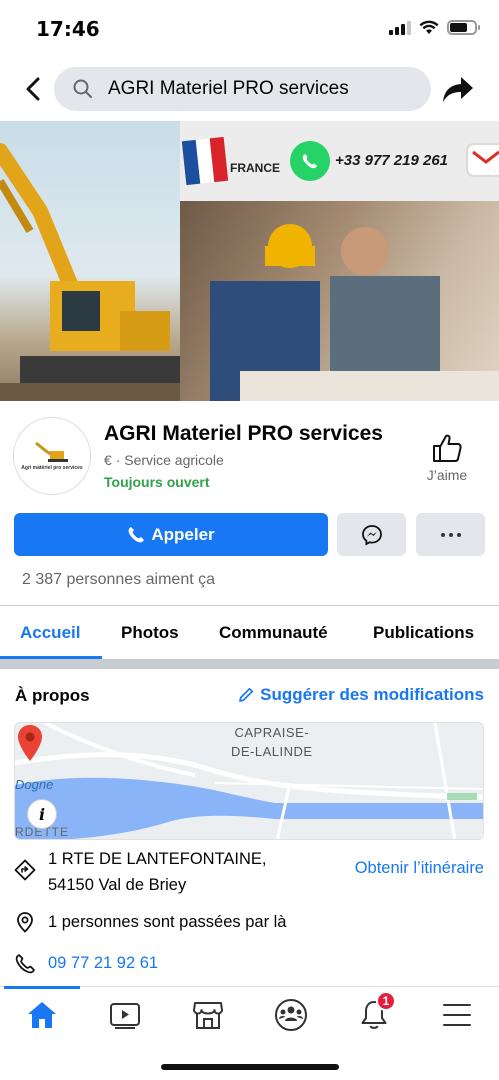 Image resolution: width=499 pixels, height=1080 pixels. Describe the element at coordinates (228, 88) in the screenshot. I see `search-query: AGRI Materiel PRO services` at that location.